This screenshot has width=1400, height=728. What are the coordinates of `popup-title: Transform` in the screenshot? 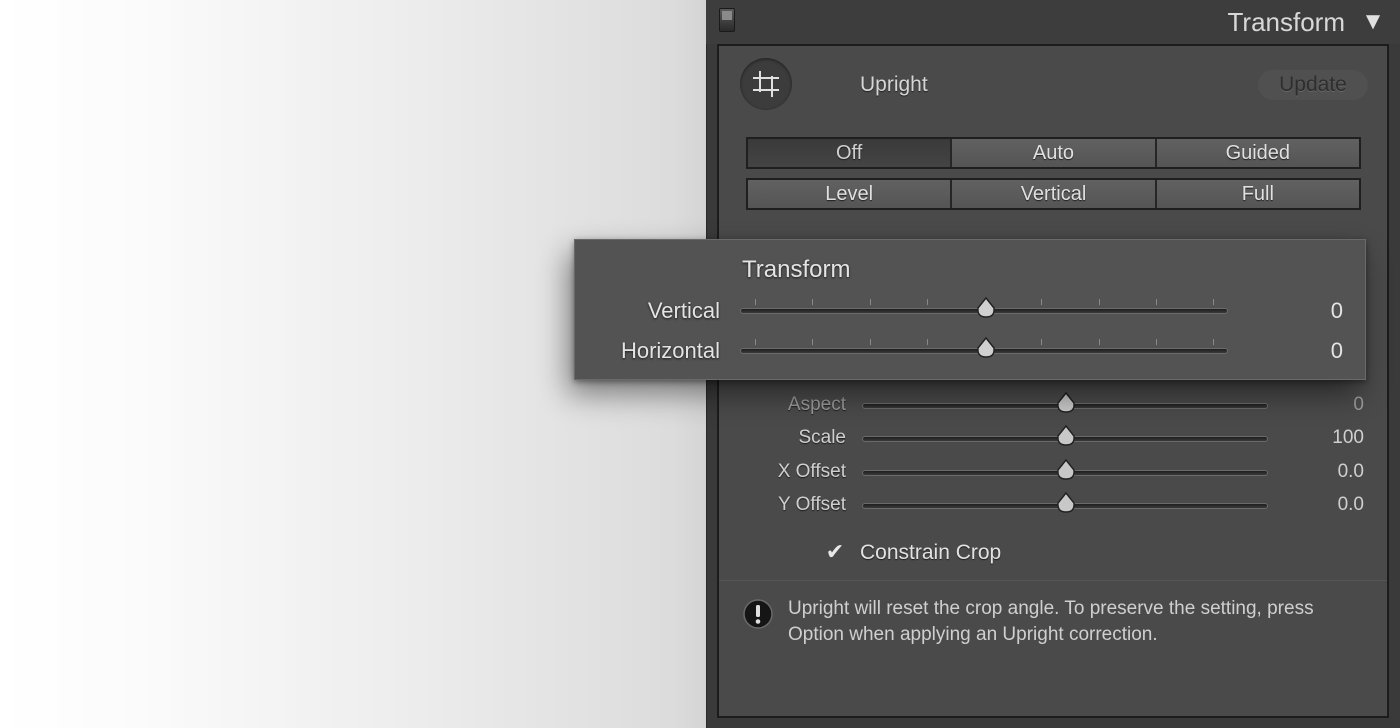 It's located at (796, 269).